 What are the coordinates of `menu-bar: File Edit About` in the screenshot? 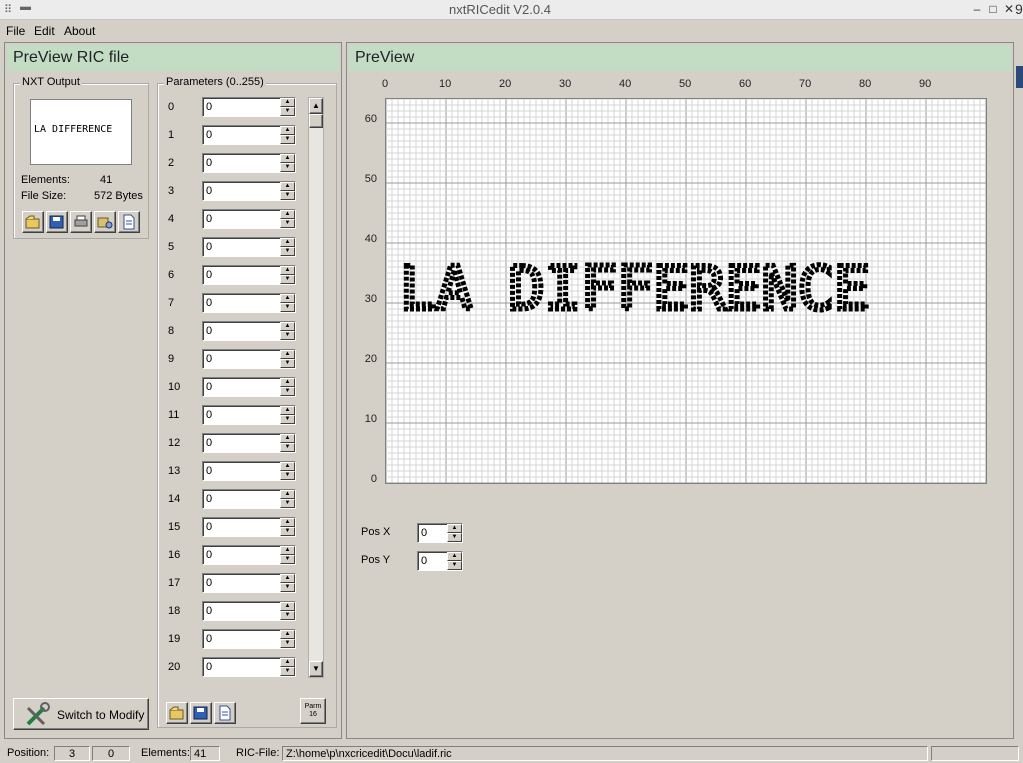 It's located at (511, 30).